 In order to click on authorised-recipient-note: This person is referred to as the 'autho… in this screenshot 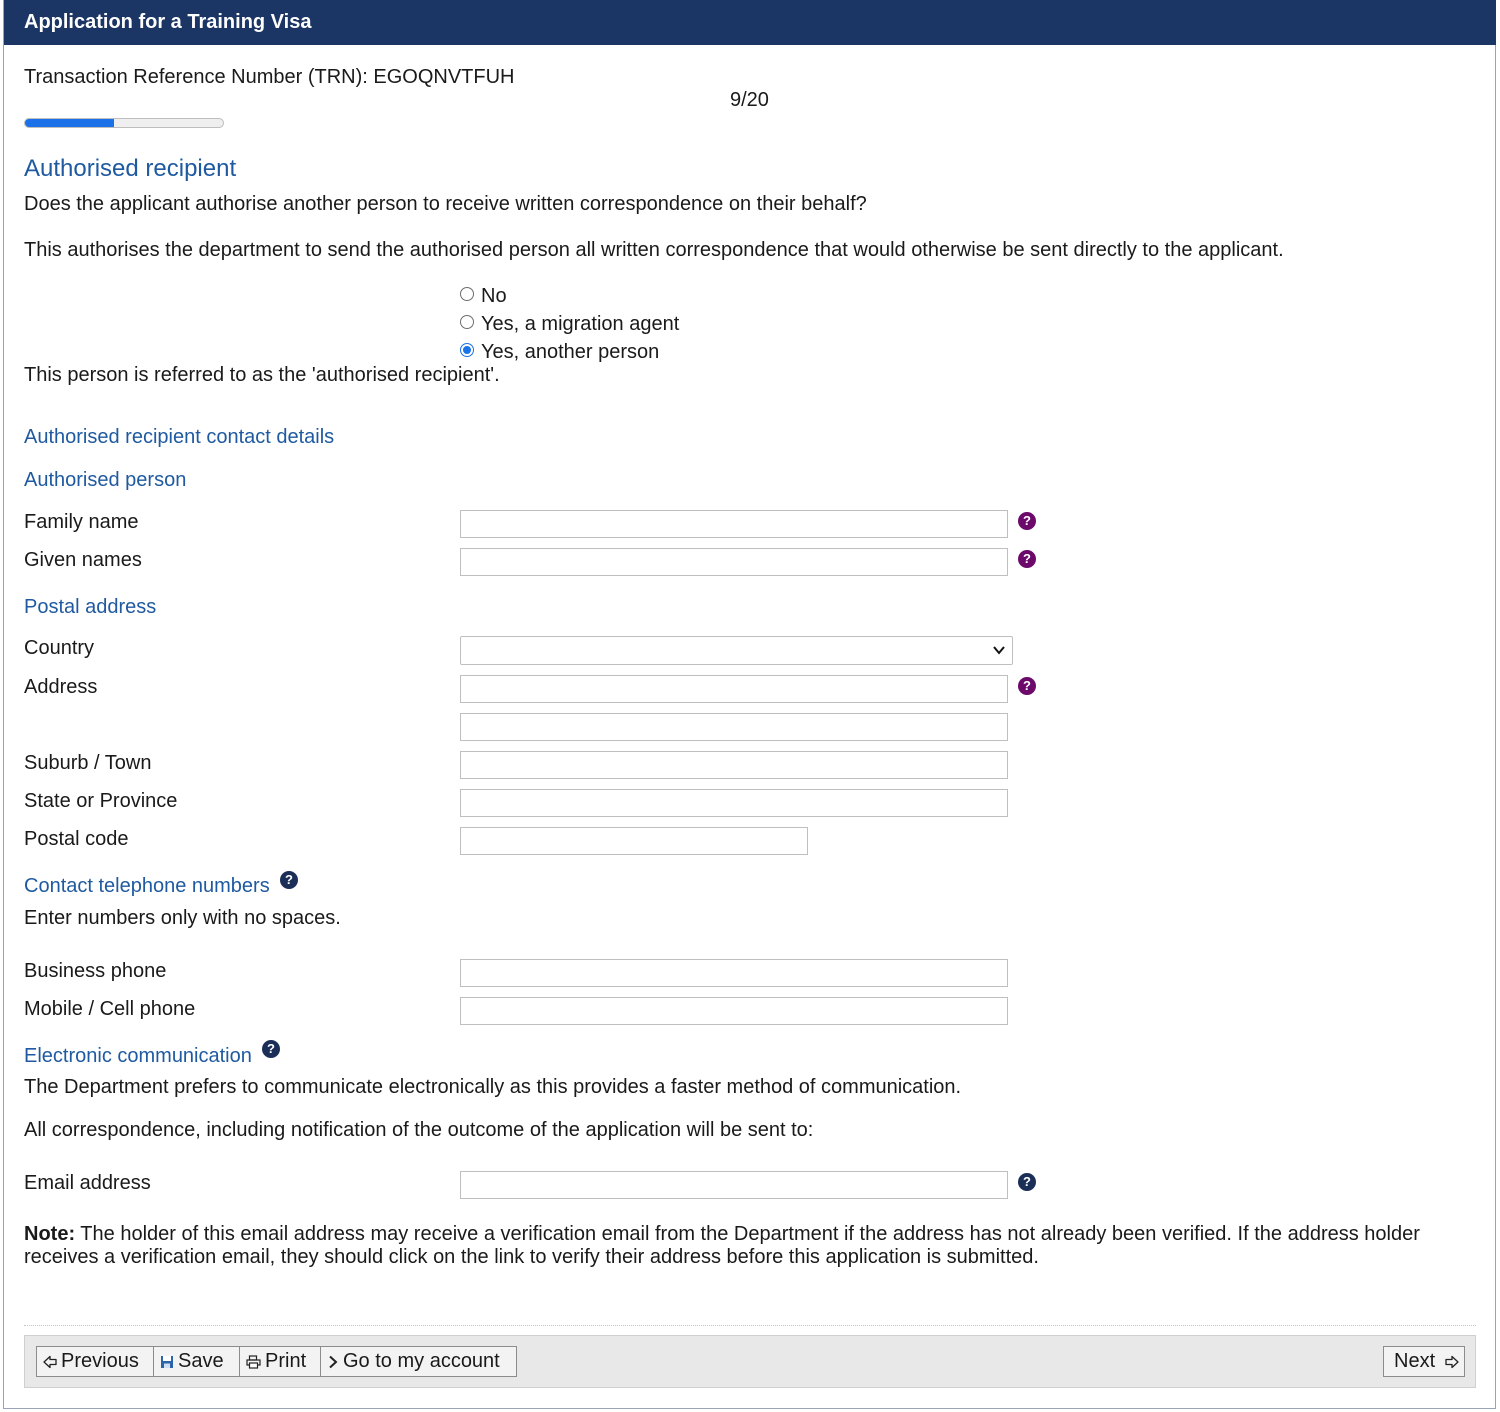, I will do `click(262, 375)`.